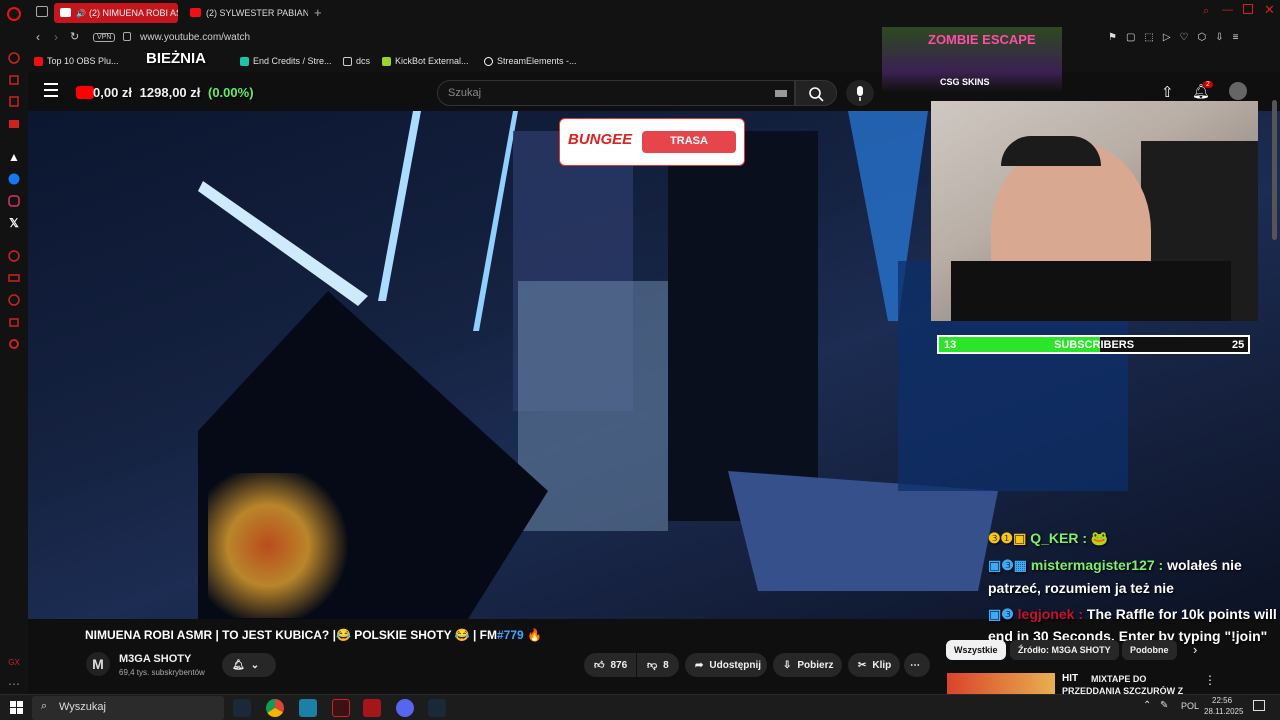 The image size is (1280, 720). I want to click on download-icon: ⇩, so click(787, 665).